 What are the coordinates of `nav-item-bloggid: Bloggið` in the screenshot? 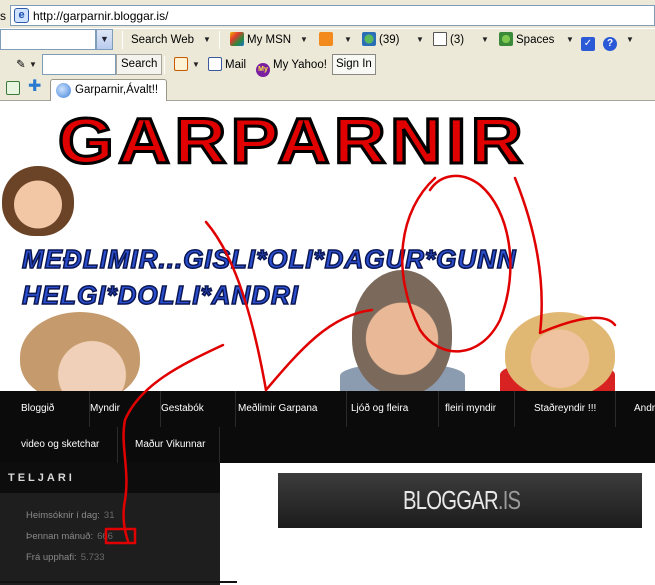 It's located at (45, 409).